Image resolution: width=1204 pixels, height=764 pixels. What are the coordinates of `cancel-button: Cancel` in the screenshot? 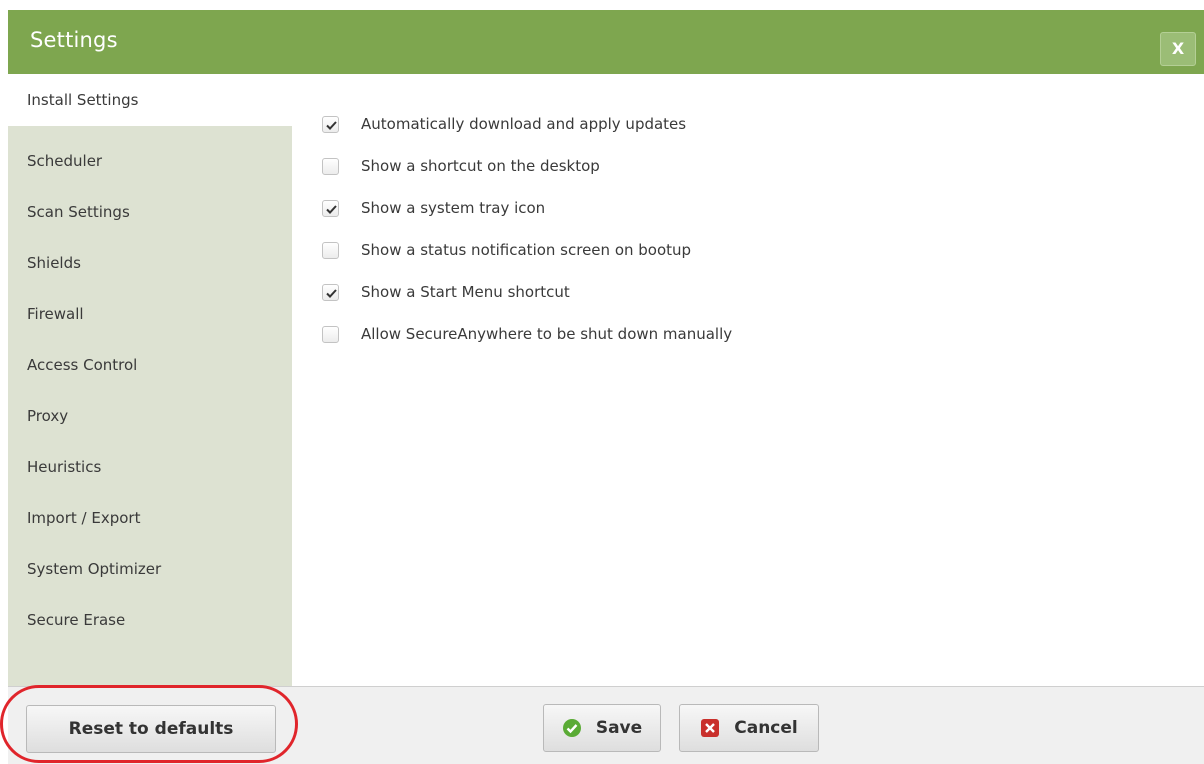 It's located at (749, 728).